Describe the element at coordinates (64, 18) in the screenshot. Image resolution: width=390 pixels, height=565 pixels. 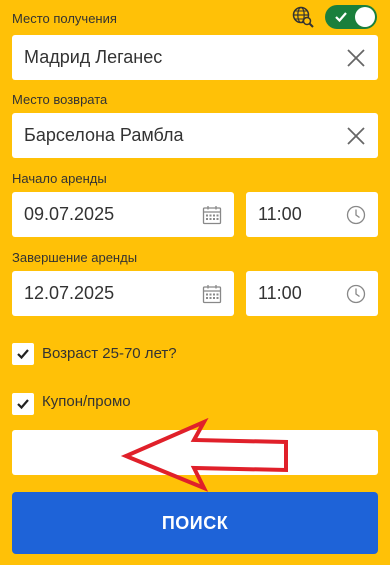
I see `pickup-label: Место получения` at that location.